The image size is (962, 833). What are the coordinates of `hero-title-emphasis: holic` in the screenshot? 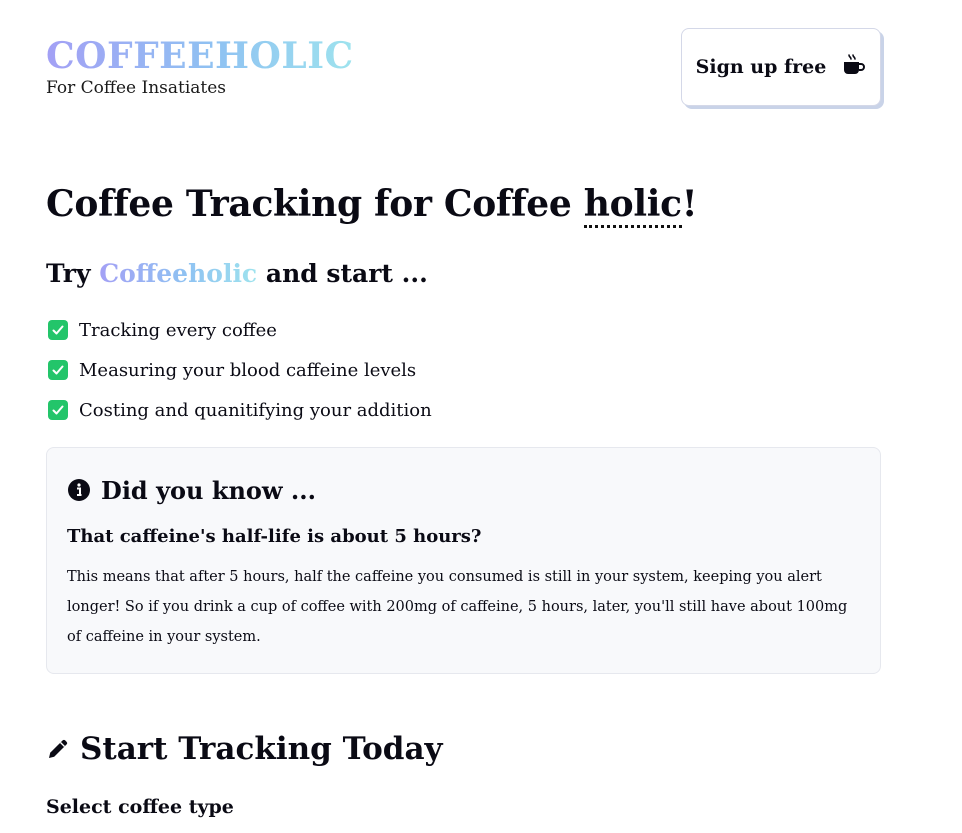 It's located at (632, 205).